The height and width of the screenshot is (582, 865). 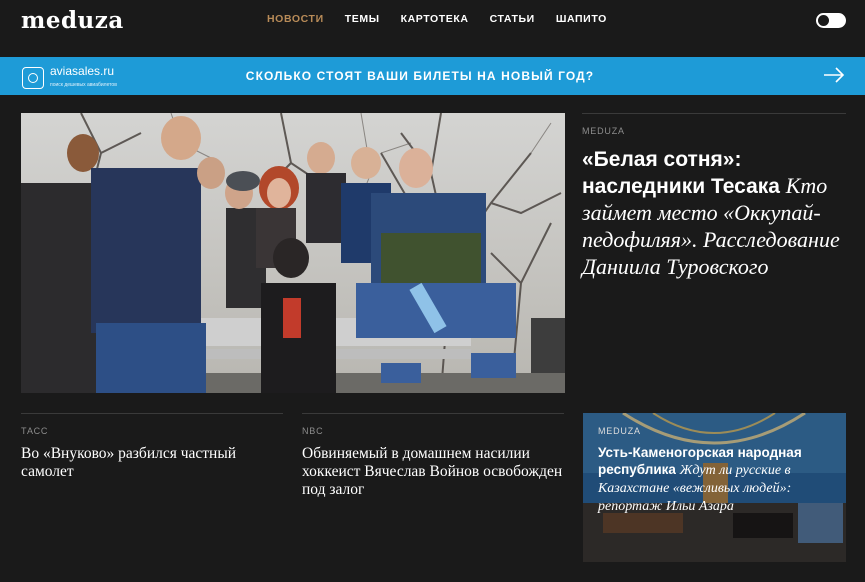 What do you see at coordinates (35, 431) in the screenshot?
I see `card-source: ТАСС` at bounding box center [35, 431].